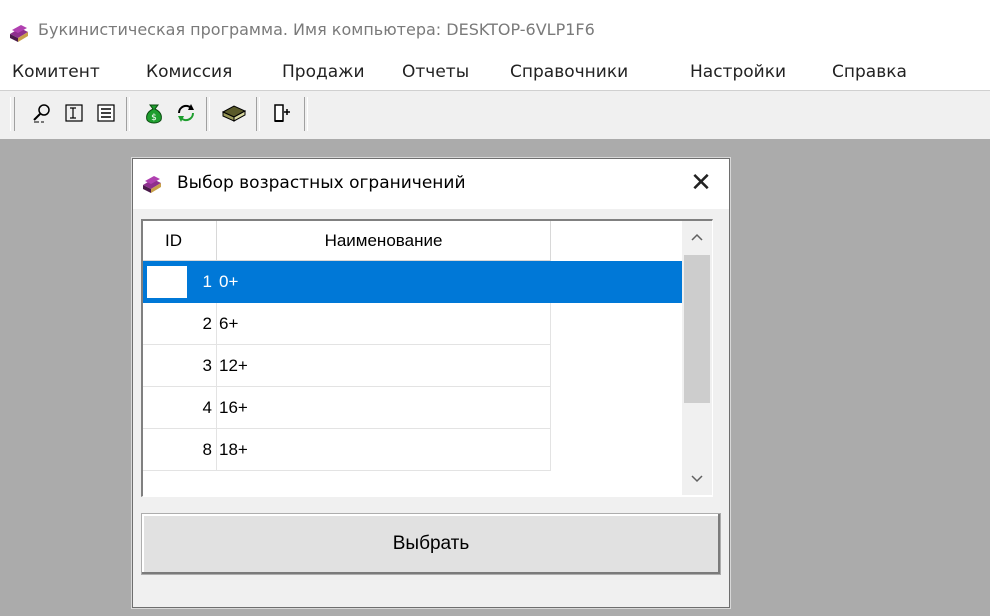 This screenshot has height=616, width=990. I want to click on cell-id: 3, so click(180, 366).